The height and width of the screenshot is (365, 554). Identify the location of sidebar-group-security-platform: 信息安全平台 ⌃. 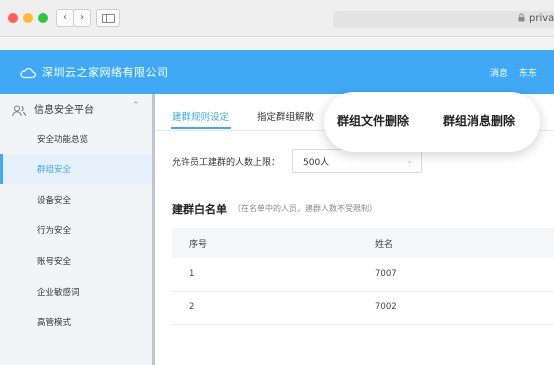
(76, 108).